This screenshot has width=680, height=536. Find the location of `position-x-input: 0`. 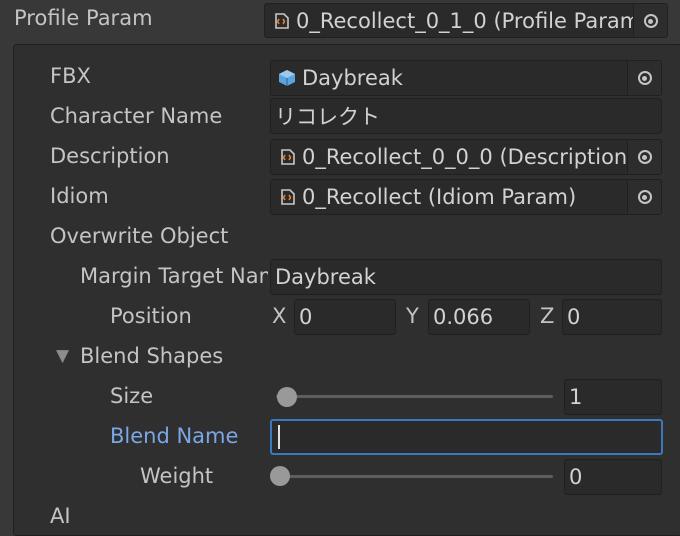

position-x-input: 0 is located at coordinates (345, 317).